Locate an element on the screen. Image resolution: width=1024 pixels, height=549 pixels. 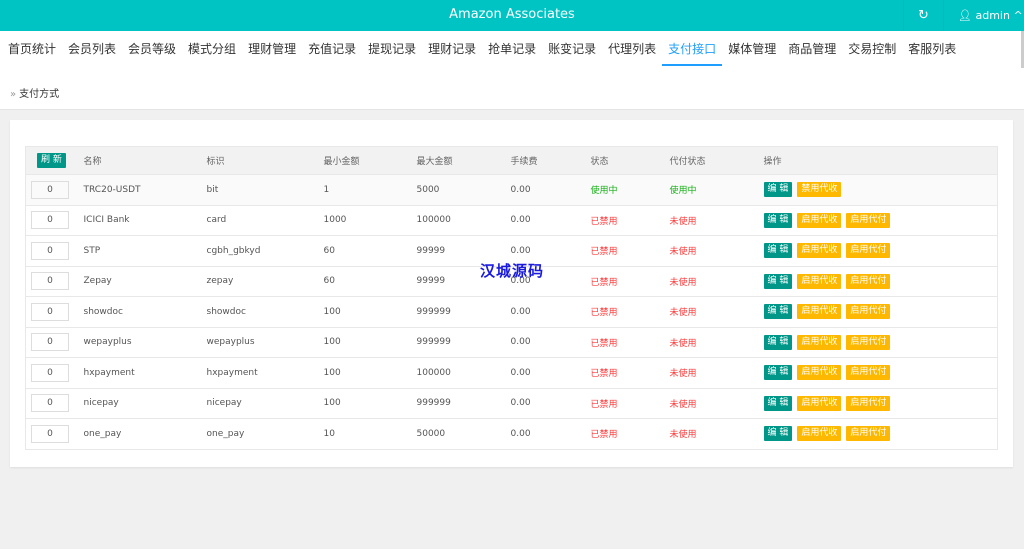
nav-tab: 提现记录 is located at coordinates (392, 49).